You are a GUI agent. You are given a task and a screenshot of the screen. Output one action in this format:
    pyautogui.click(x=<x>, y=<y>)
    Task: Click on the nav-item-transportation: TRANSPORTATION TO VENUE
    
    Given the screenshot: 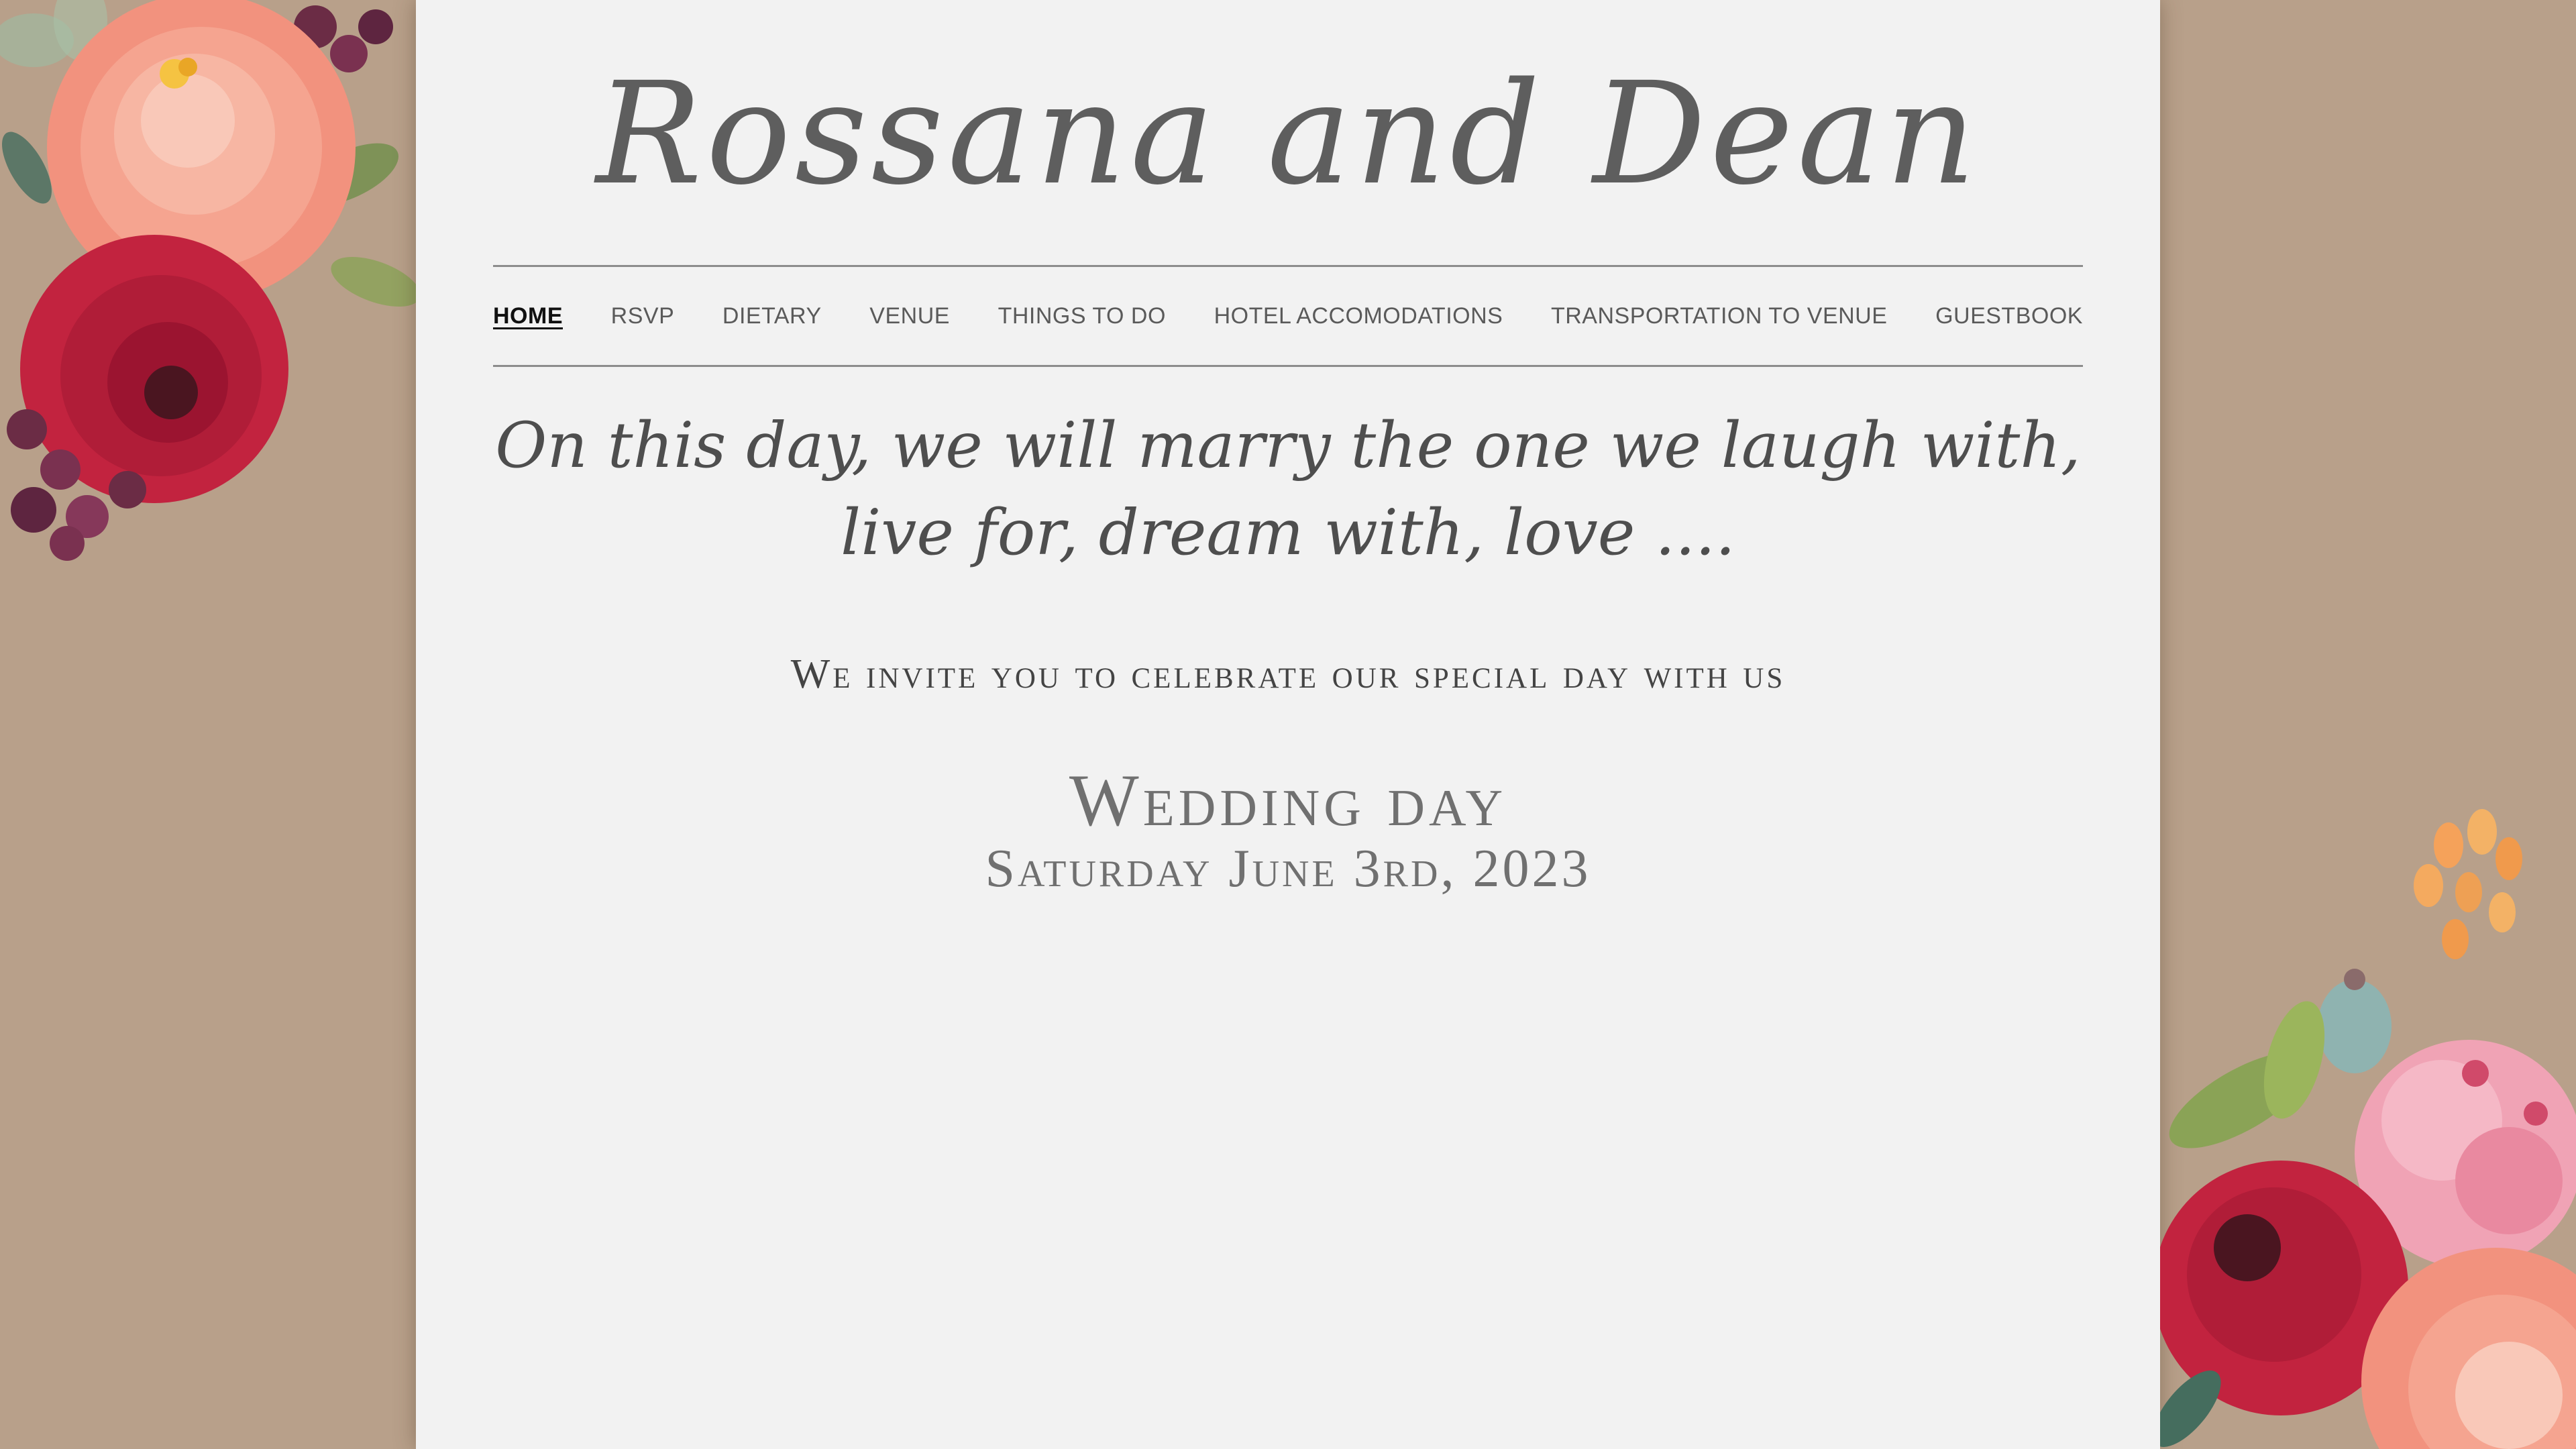 What is the action you would take?
    pyautogui.click(x=1719, y=316)
    